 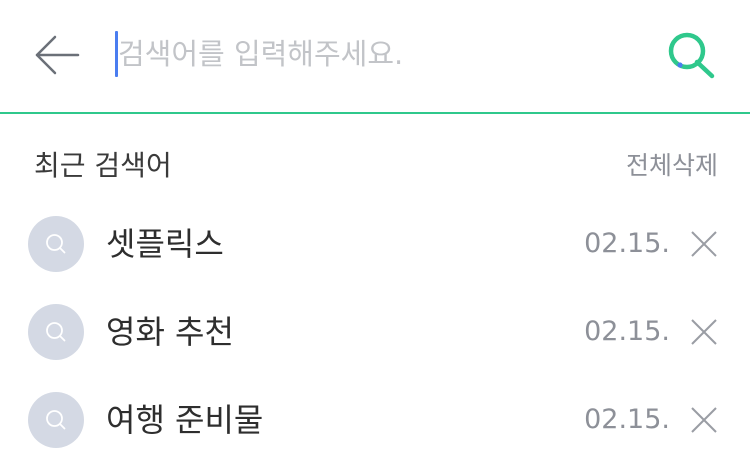 I want to click on search-icon, so click(x=691, y=55).